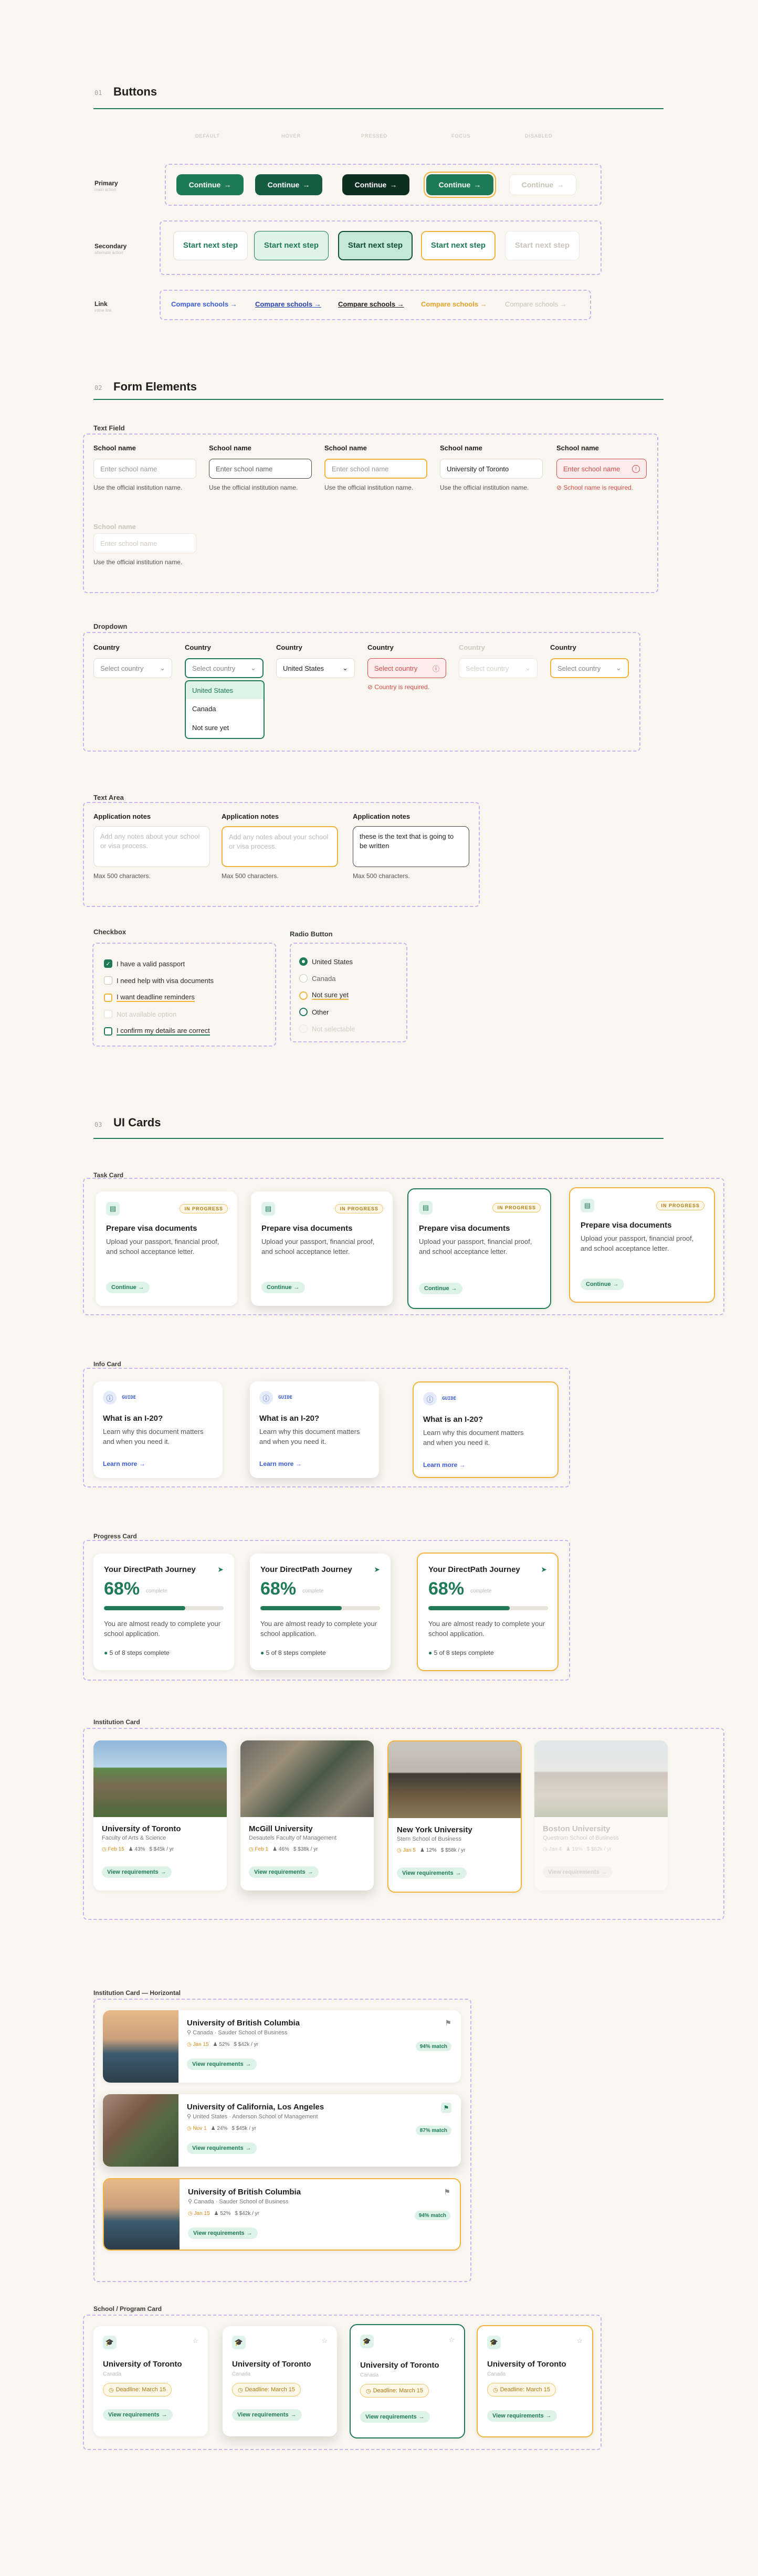 Image resolution: width=758 pixels, height=2576 pixels. I want to click on school-name-input-focus: Enter school name, so click(375, 469).